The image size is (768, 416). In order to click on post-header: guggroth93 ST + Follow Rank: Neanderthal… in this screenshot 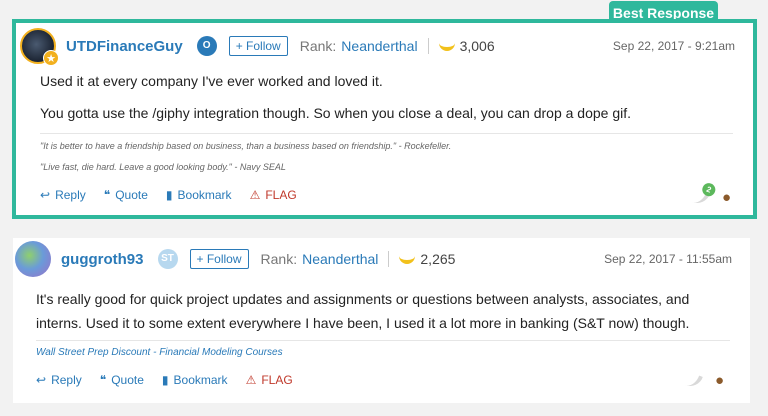, I will do `click(381, 259)`.